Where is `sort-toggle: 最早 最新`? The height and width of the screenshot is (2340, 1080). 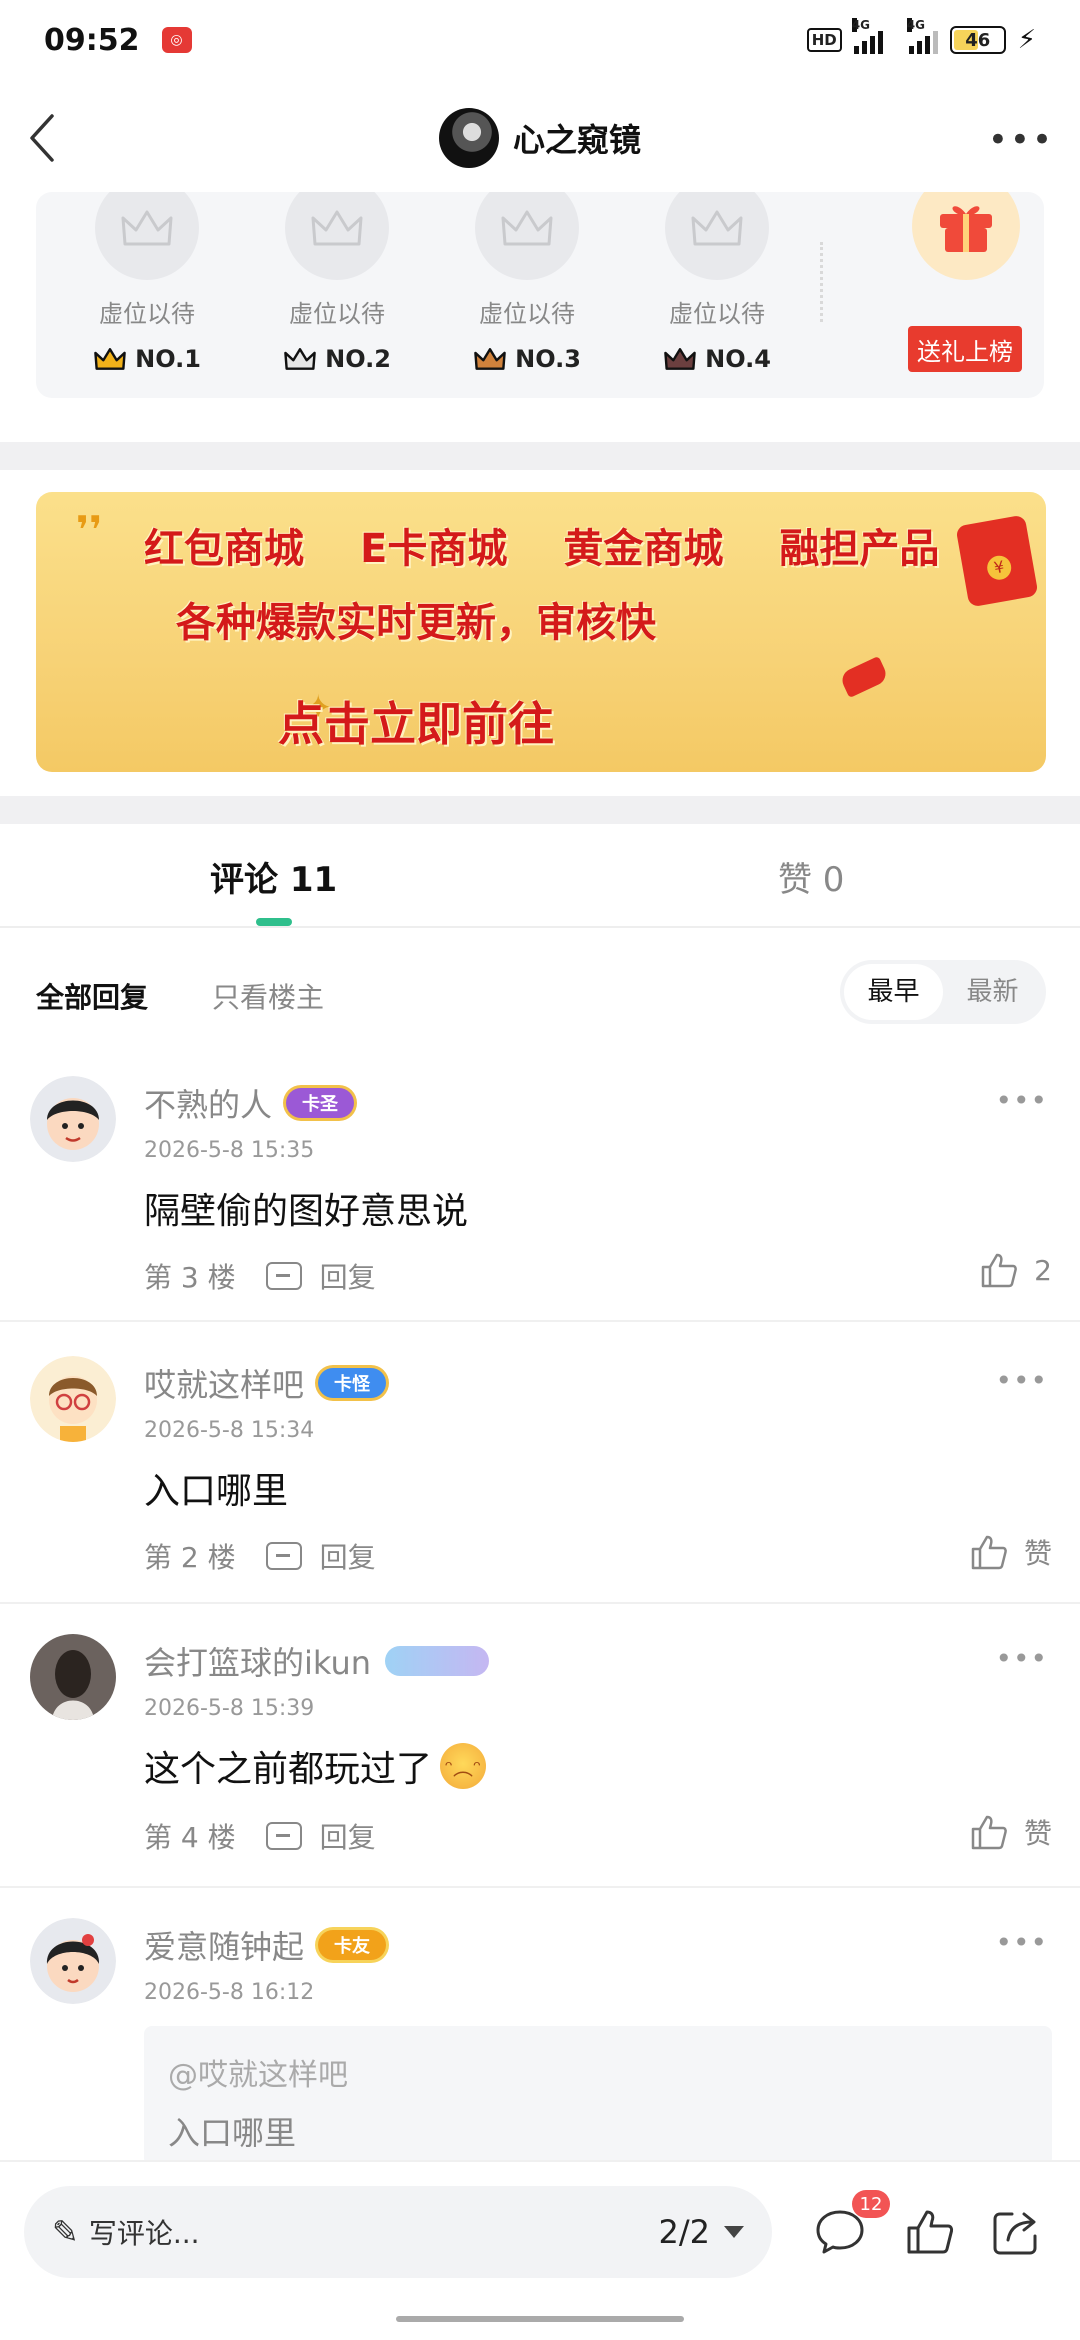
sort-toggle: 最早 最新 is located at coordinates (943, 992).